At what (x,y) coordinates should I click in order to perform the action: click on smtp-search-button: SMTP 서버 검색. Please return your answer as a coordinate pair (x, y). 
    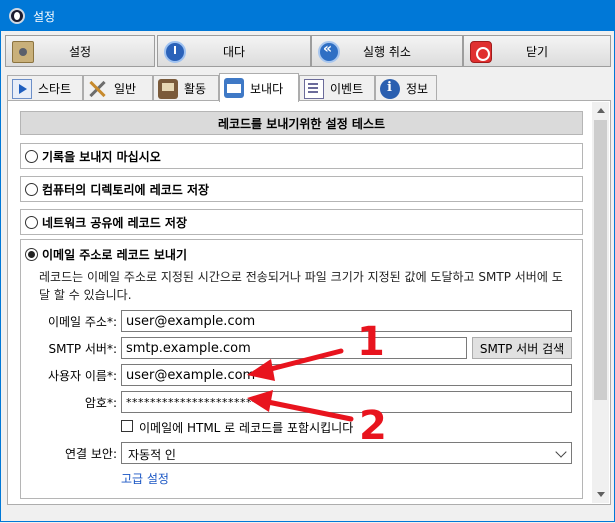
    Looking at the image, I should click on (522, 348).